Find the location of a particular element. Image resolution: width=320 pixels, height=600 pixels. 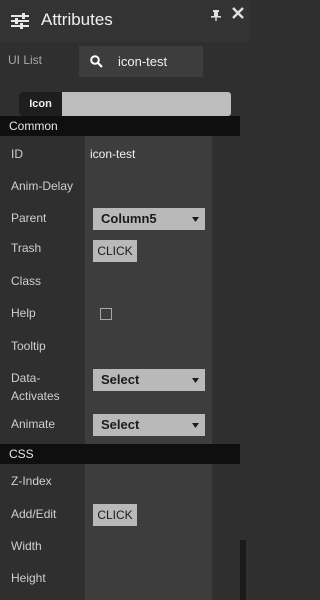

label-class: Class is located at coordinates (26, 281).